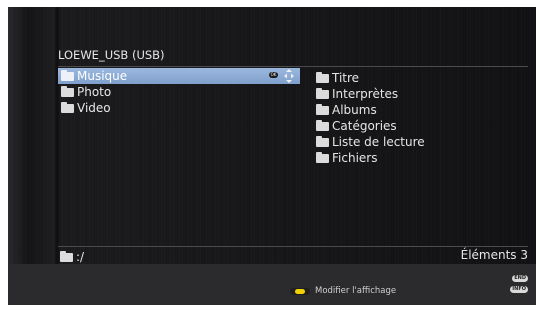 Image resolution: width=544 pixels, height=311 pixels. What do you see at coordinates (520, 278) in the screenshot?
I see `end-key-badge: END` at bounding box center [520, 278].